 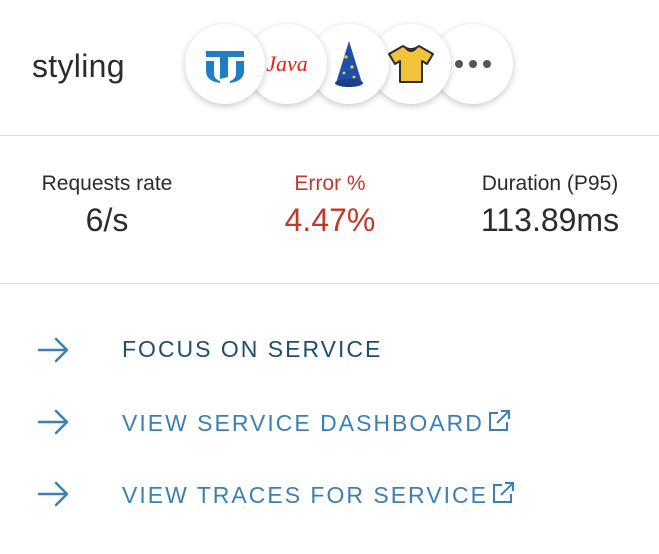 I want to click on java-logo-icon: Java, so click(x=287, y=63).